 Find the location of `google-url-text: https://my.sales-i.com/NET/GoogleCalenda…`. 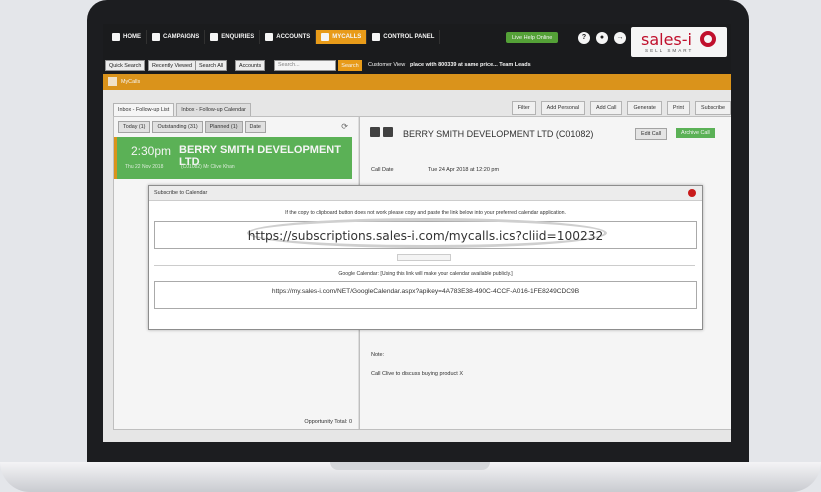

google-url-text: https://my.sales-i.com/NET/GoogleCalenda… is located at coordinates (425, 291).